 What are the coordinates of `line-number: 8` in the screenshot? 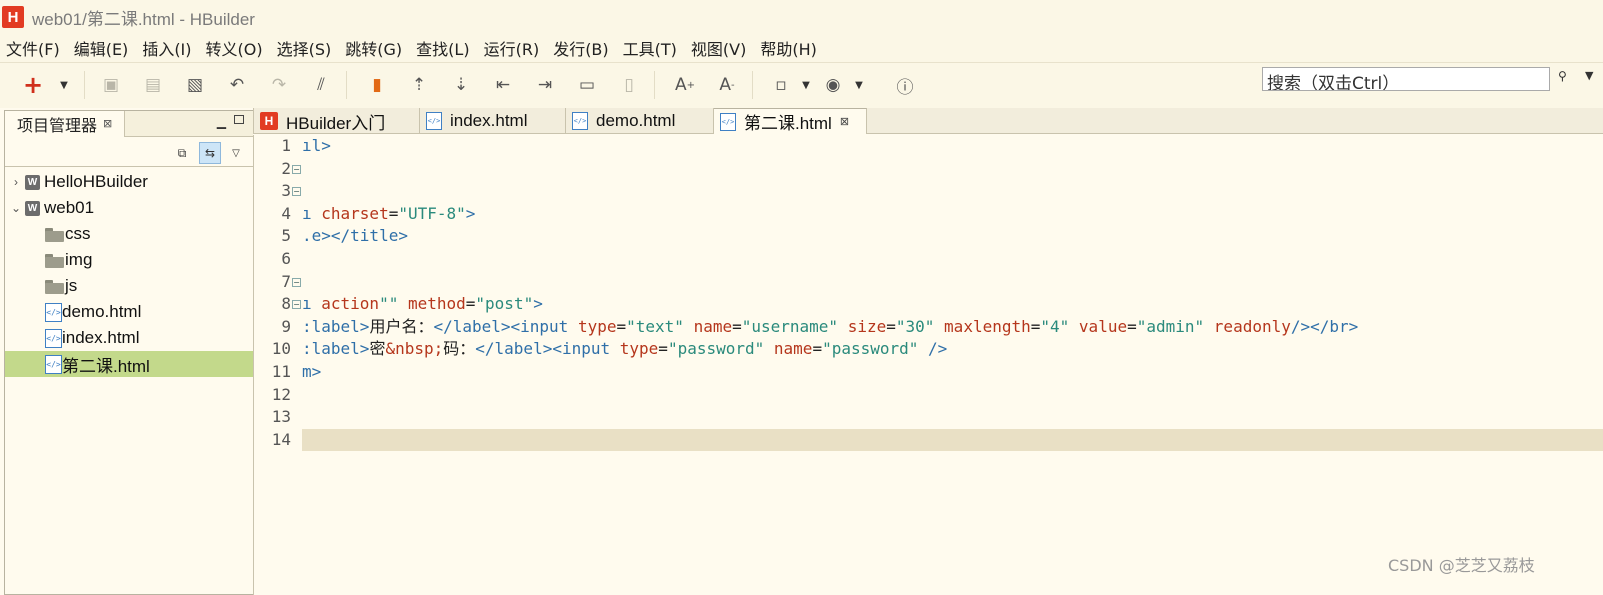 It's located at (286, 303).